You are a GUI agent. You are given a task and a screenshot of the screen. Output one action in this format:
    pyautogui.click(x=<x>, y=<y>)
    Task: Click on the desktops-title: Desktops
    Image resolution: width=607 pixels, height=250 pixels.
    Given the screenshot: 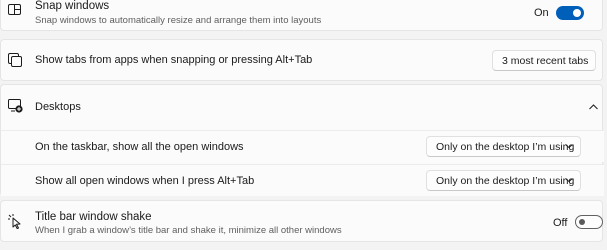 What is the action you would take?
    pyautogui.click(x=58, y=107)
    